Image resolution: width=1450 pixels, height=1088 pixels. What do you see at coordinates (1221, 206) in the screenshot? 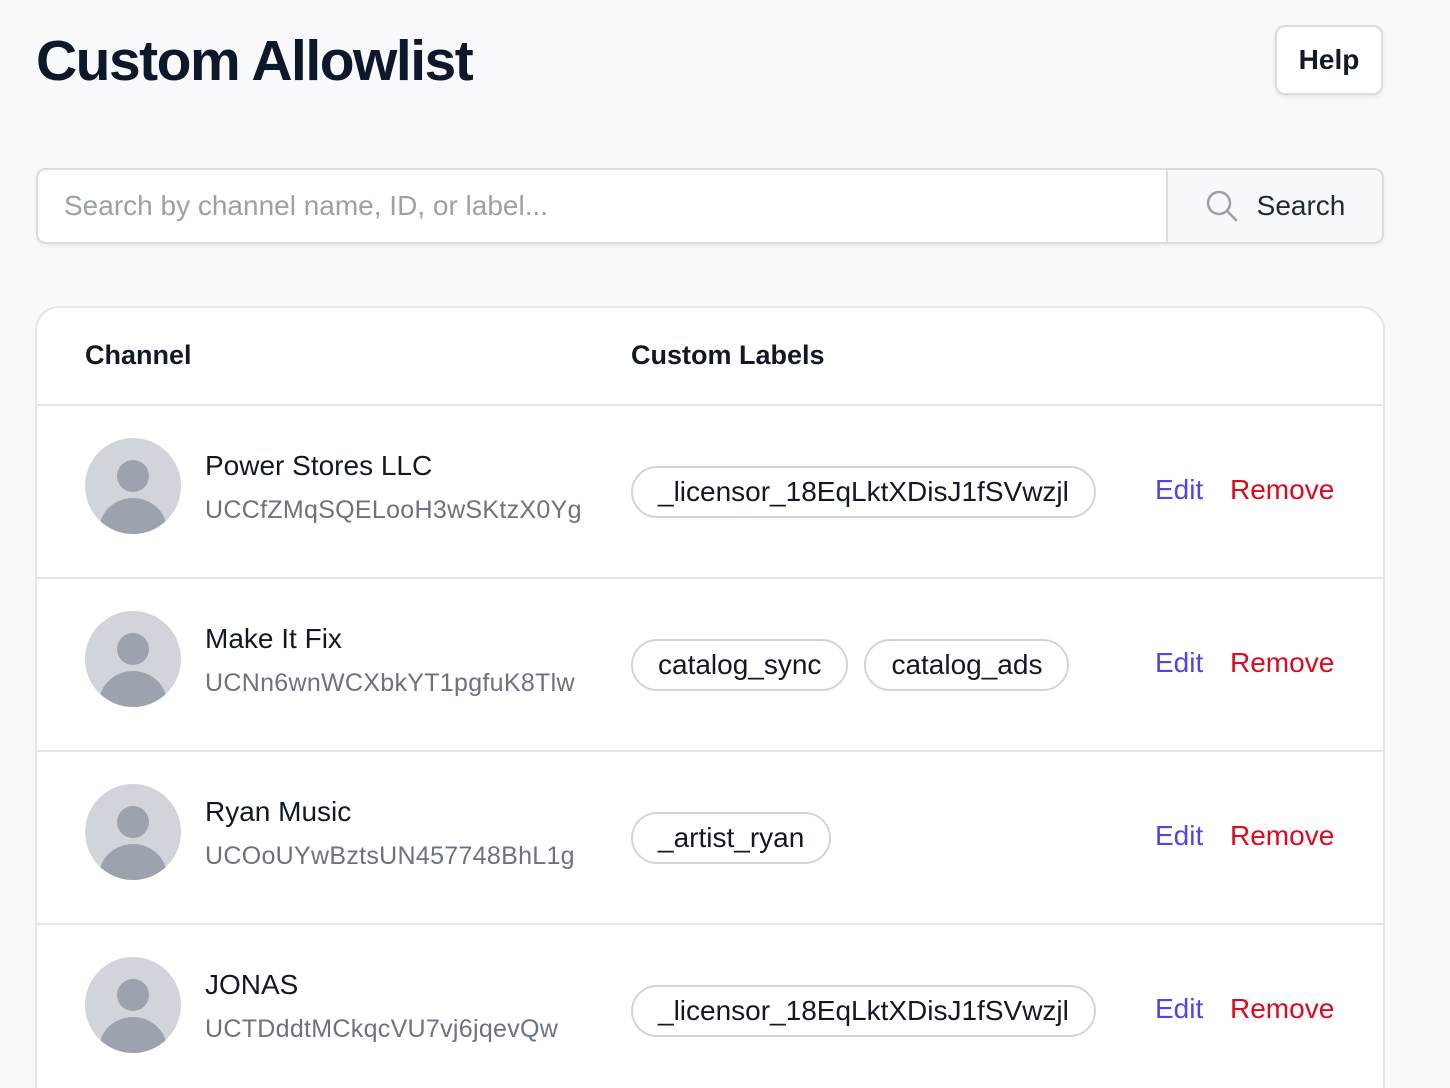
I see `search-icon` at bounding box center [1221, 206].